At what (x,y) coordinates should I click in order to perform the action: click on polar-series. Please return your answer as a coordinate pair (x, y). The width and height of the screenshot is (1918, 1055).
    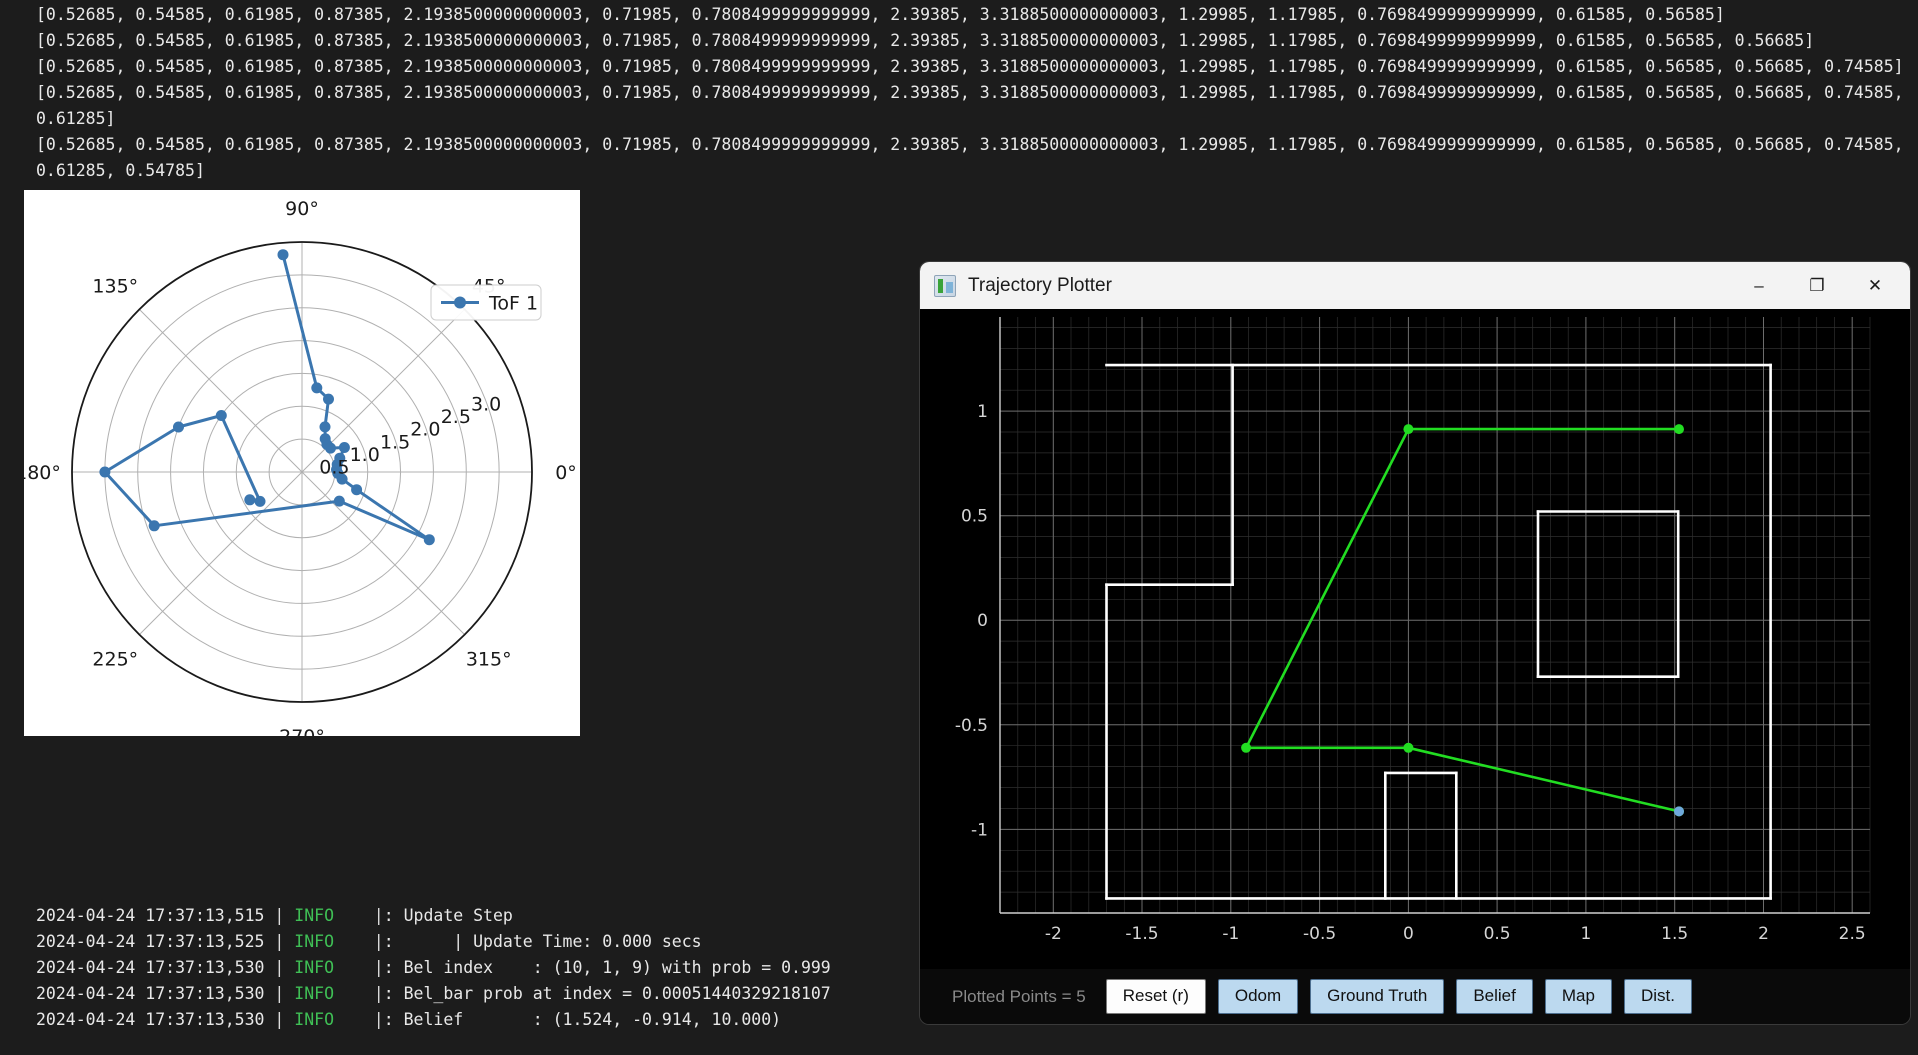
    Looking at the image, I should click on (267, 397).